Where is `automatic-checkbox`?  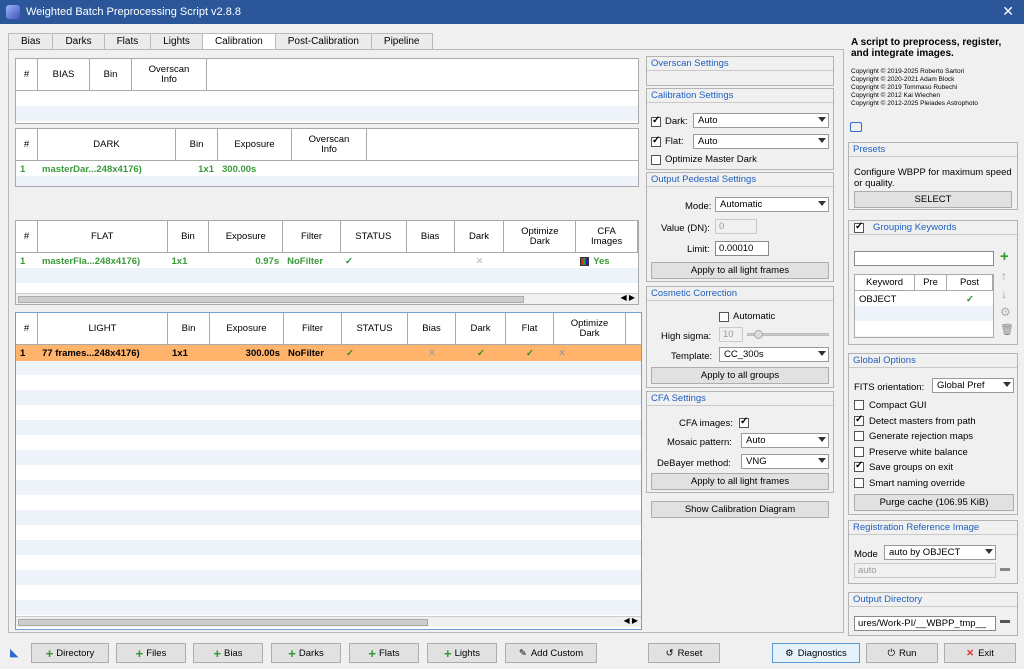 automatic-checkbox is located at coordinates (724, 317).